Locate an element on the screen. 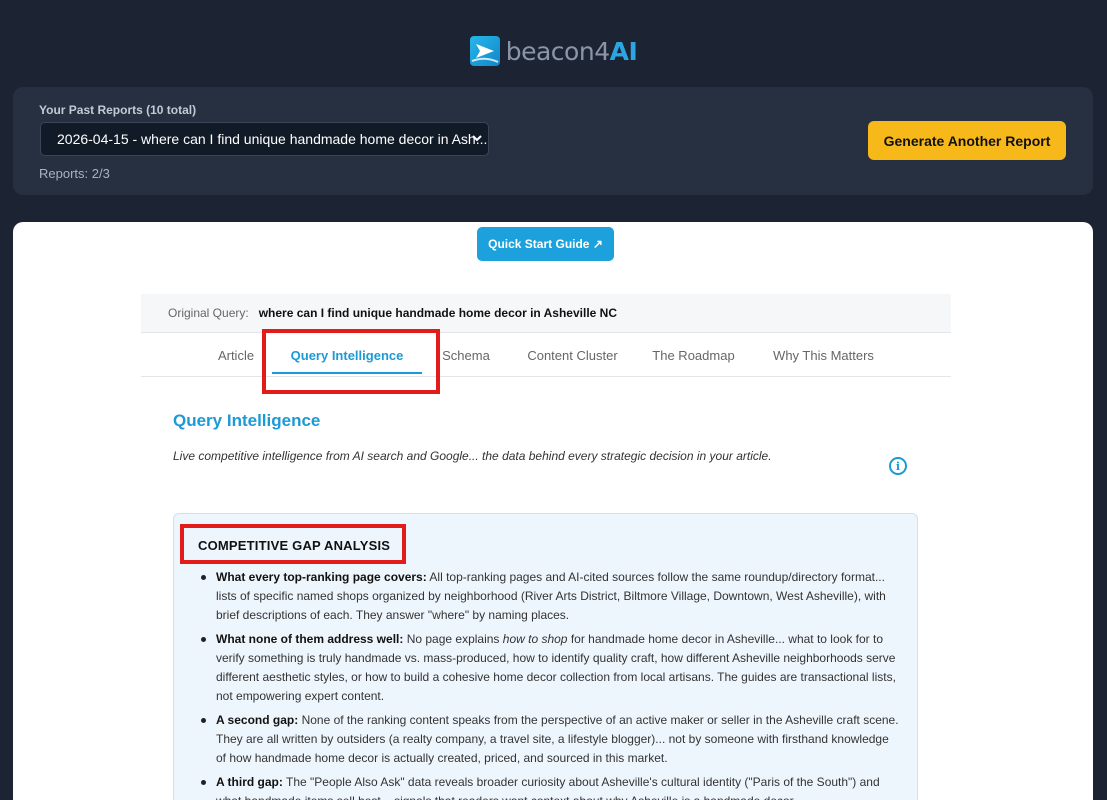  reports-count: Reports: 2/3 is located at coordinates (74, 173).